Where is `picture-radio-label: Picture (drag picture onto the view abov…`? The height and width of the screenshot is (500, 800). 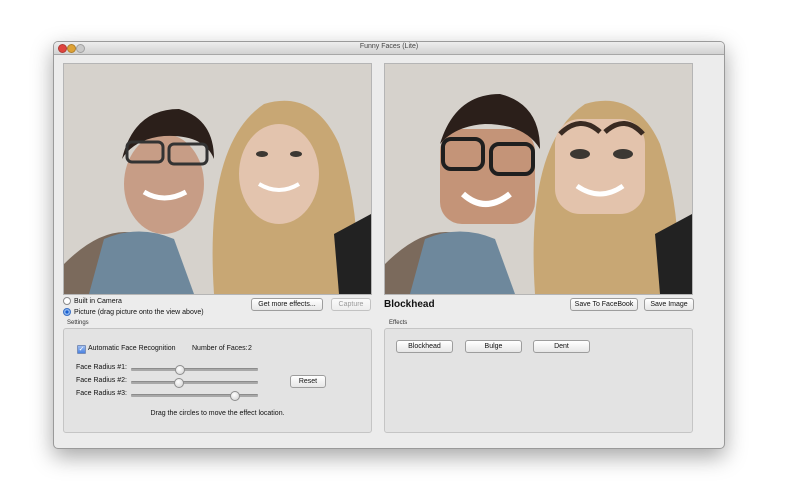
picture-radio-label: Picture (drag picture onto the view abov… is located at coordinates (139, 312).